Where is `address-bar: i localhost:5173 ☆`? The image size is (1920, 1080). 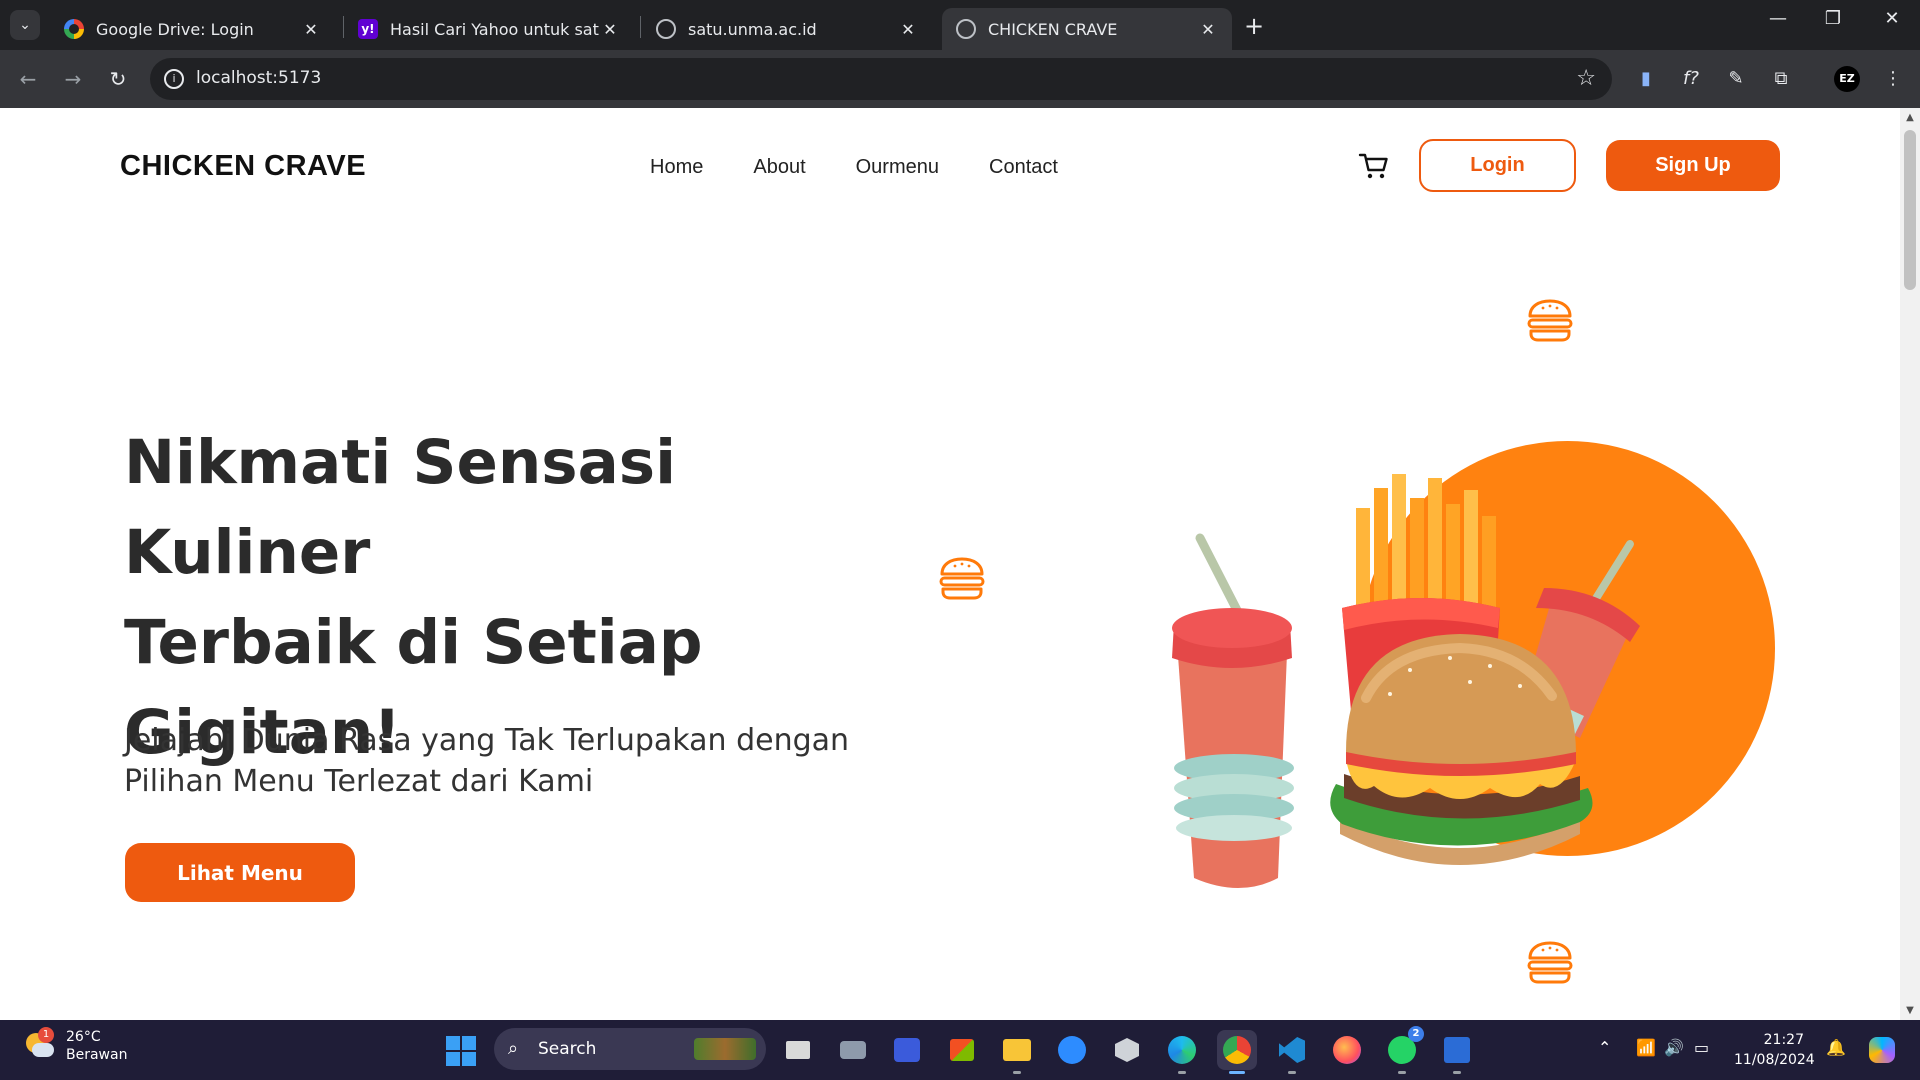
address-bar: i localhost:5173 ☆ is located at coordinates (881, 79).